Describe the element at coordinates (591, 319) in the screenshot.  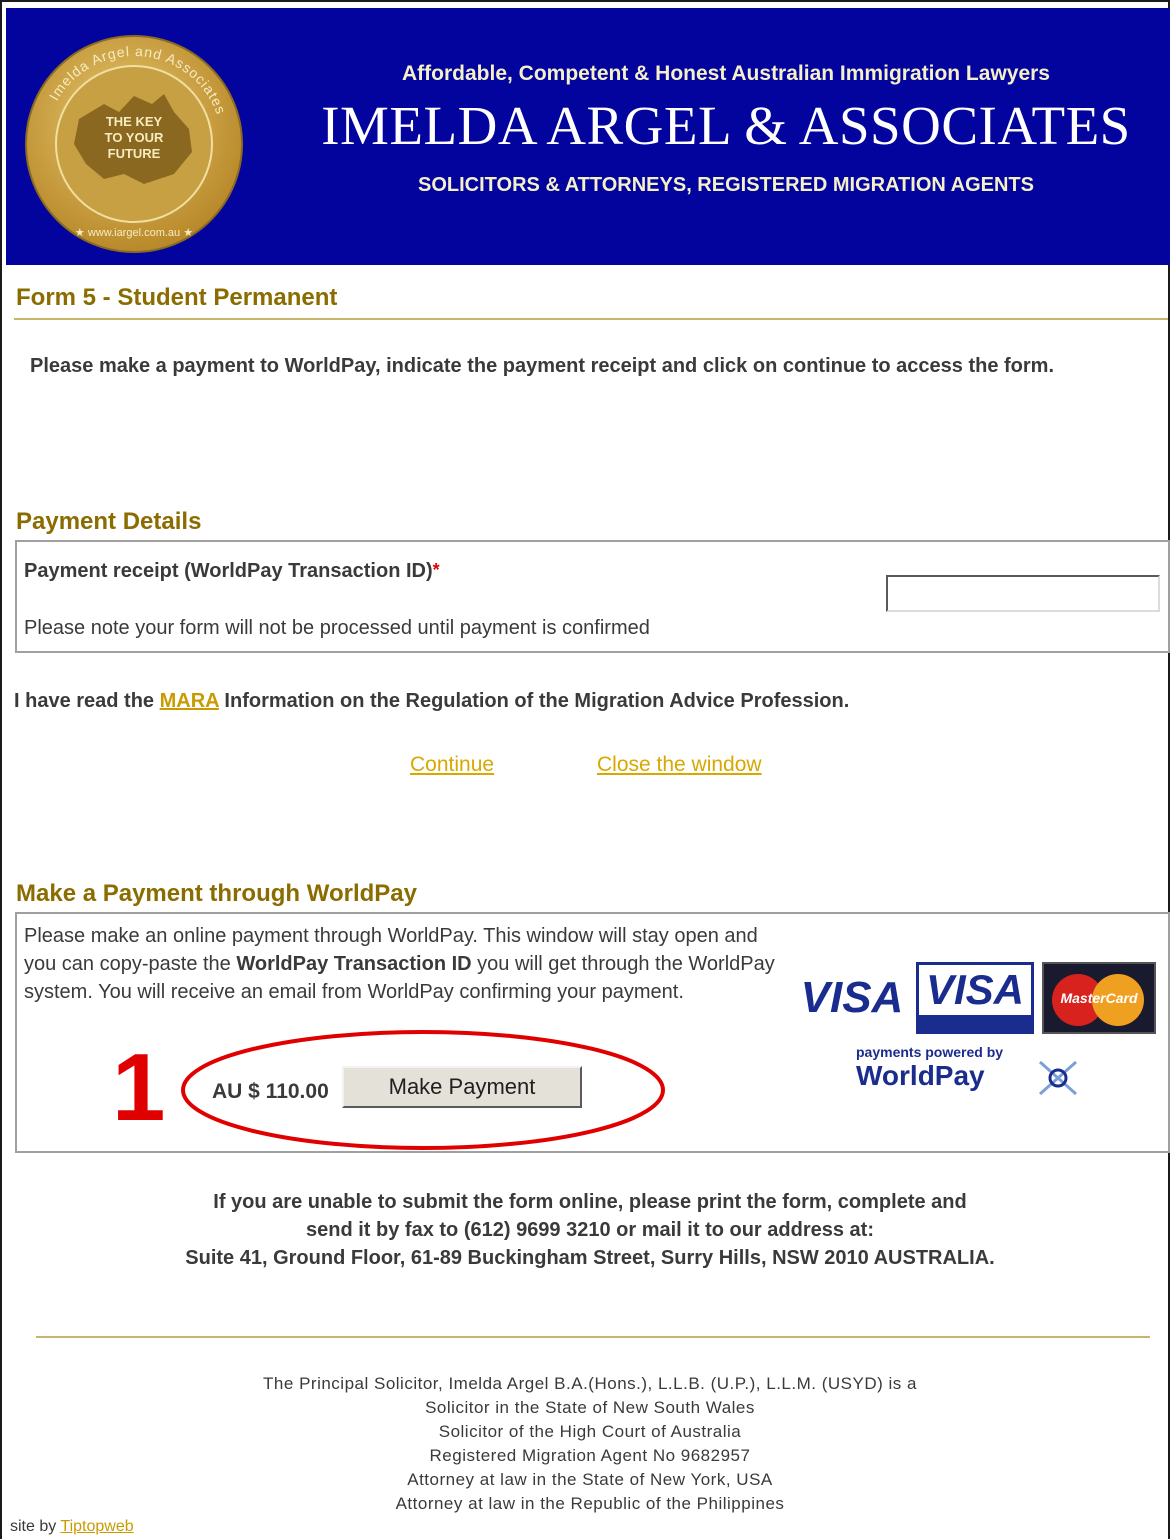
I see `title-divider` at that location.